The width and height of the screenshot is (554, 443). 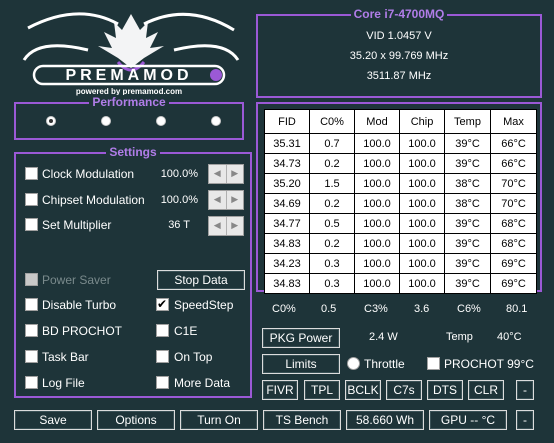 What do you see at coordinates (219, 420) in the screenshot?
I see `turn-on-button: Turn On` at bounding box center [219, 420].